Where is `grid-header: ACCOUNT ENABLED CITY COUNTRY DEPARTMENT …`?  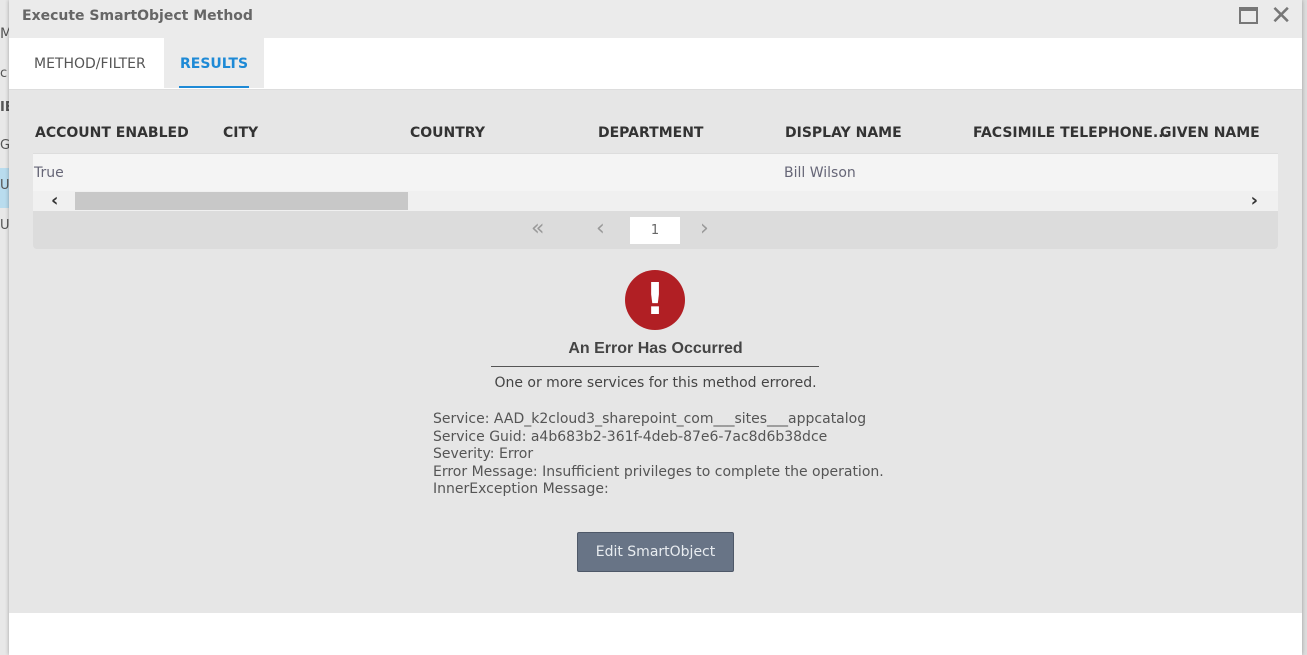 grid-header: ACCOUNT ENABLED CITY COUNTRY DEPARTMENT … is located at coordinates (655, 136).